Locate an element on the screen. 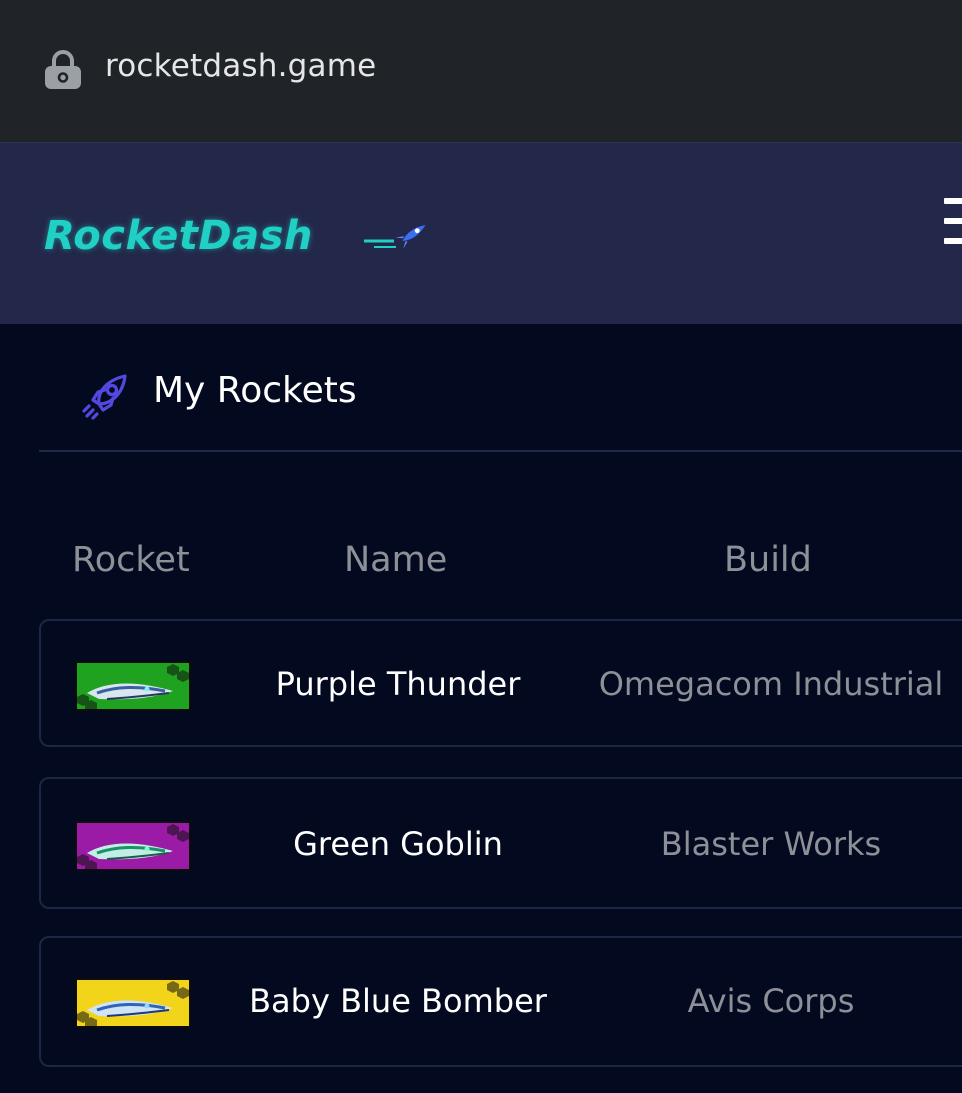 Image resolution: width=962 pixels, height=1093 pixels. column-header-rocket: Rocket is located at coordinates (131, 560).